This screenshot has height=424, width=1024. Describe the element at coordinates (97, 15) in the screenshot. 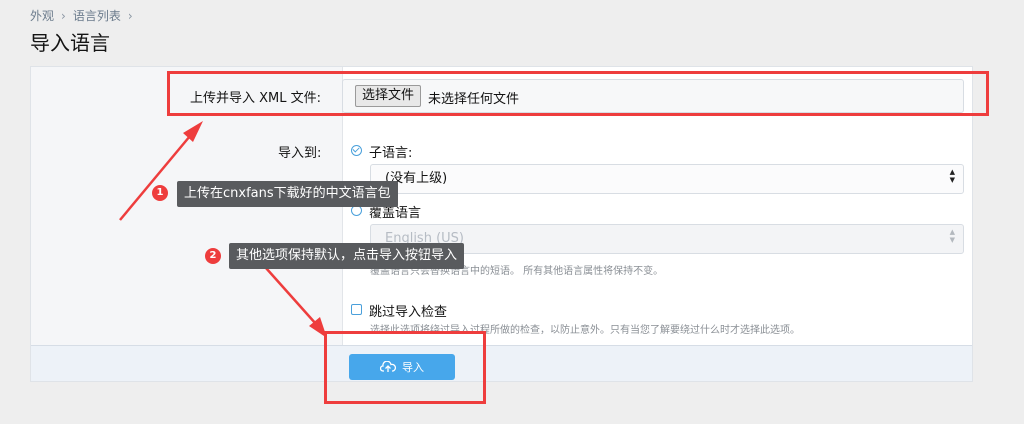

I see `breadcrumb-item-language-list: 语言列表` at that location.